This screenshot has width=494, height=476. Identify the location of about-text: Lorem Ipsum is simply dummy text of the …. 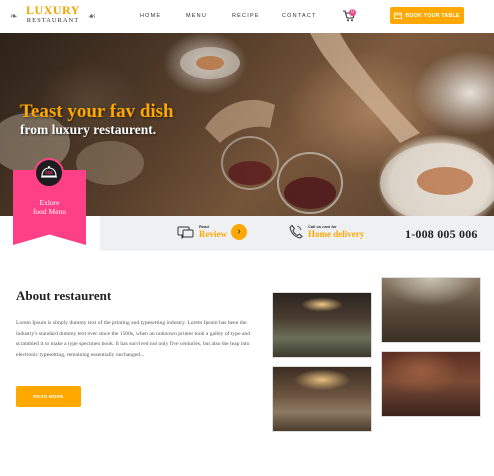
(133, 339).